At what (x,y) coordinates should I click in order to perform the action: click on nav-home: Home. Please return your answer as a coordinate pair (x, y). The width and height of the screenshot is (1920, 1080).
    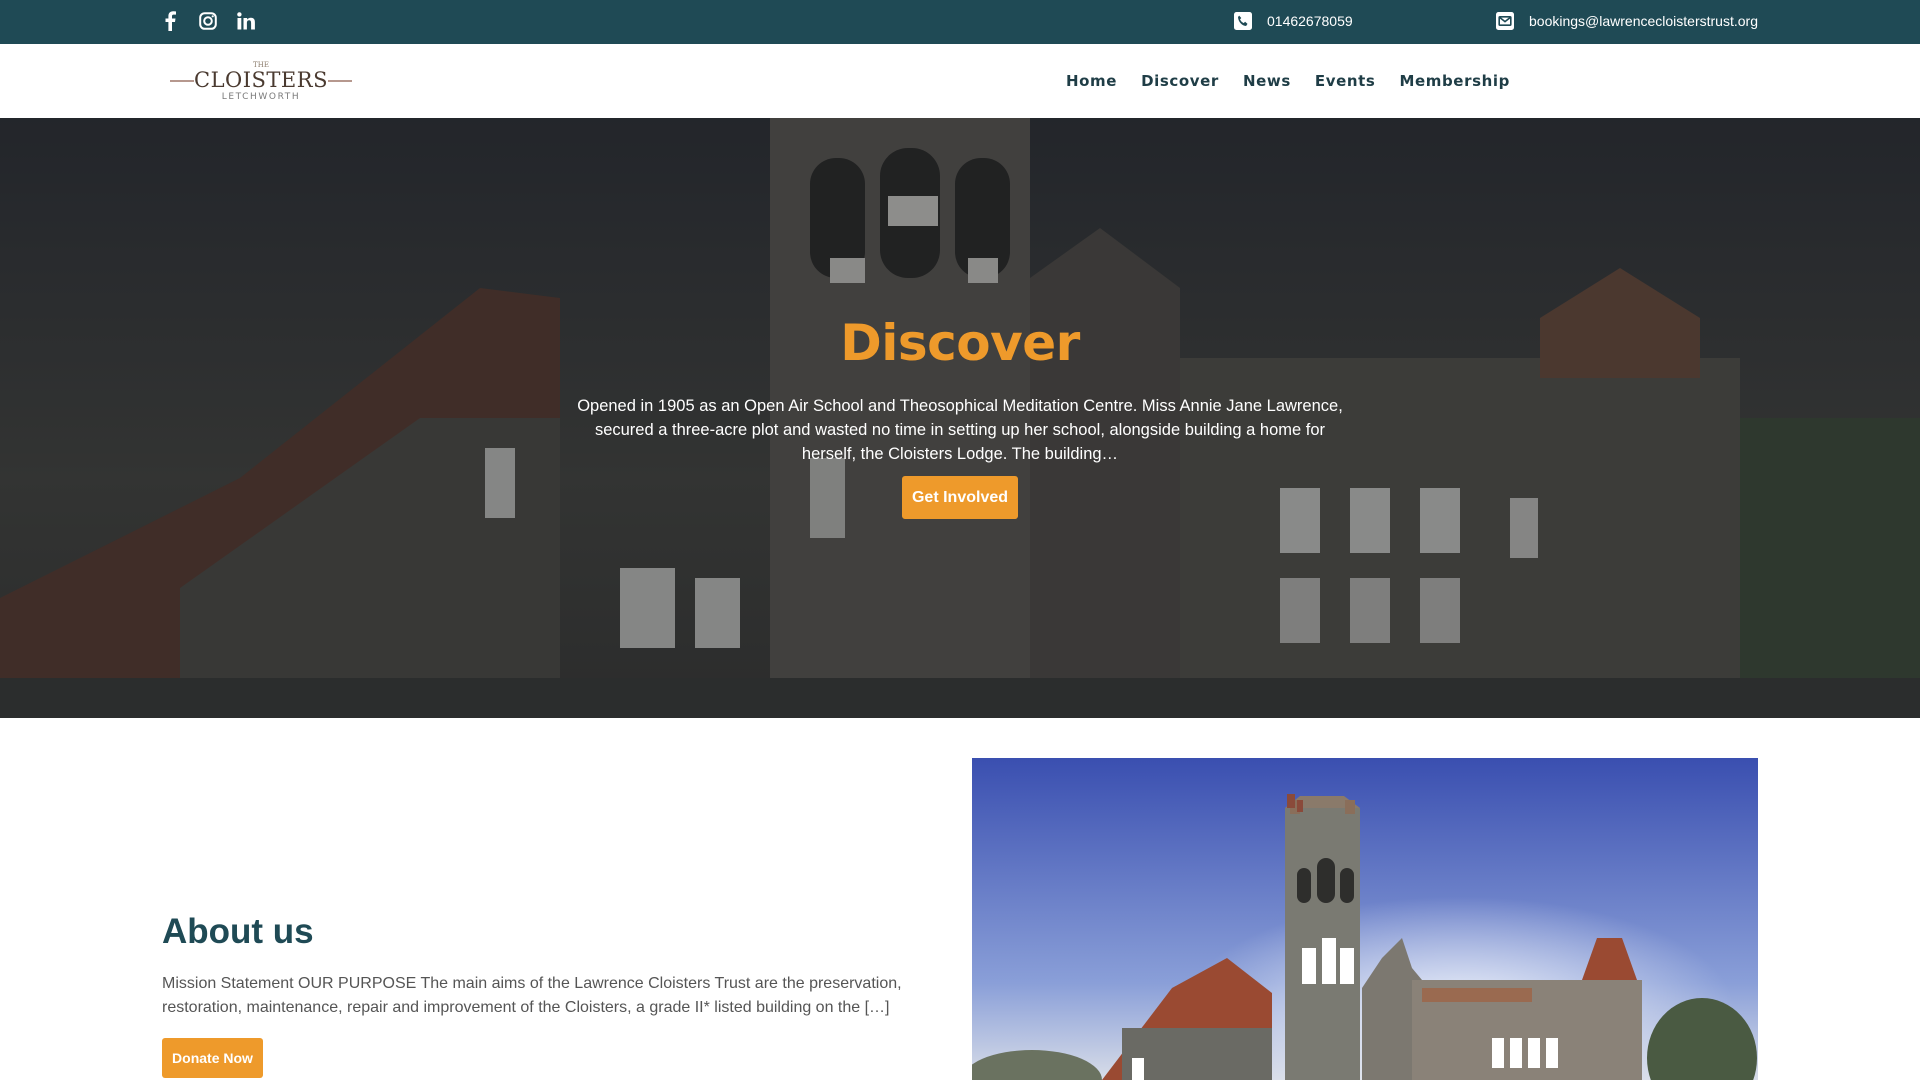
    Looking at the image, I should click on (1091, 81).